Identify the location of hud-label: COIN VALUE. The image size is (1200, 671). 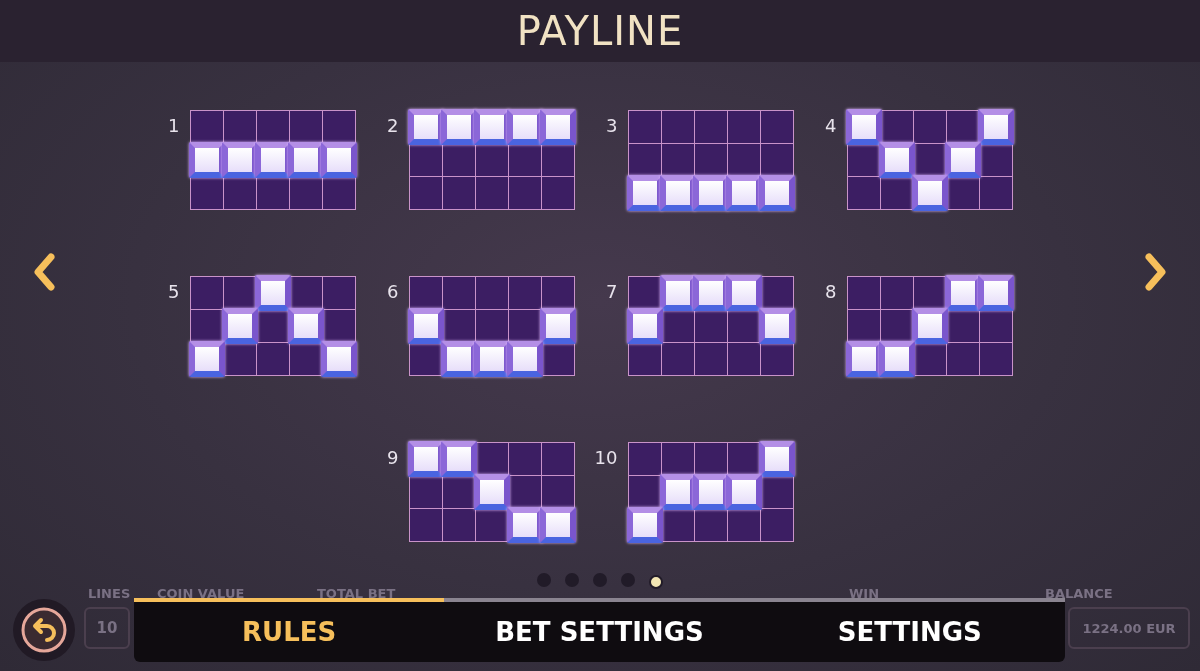
(201, 593).